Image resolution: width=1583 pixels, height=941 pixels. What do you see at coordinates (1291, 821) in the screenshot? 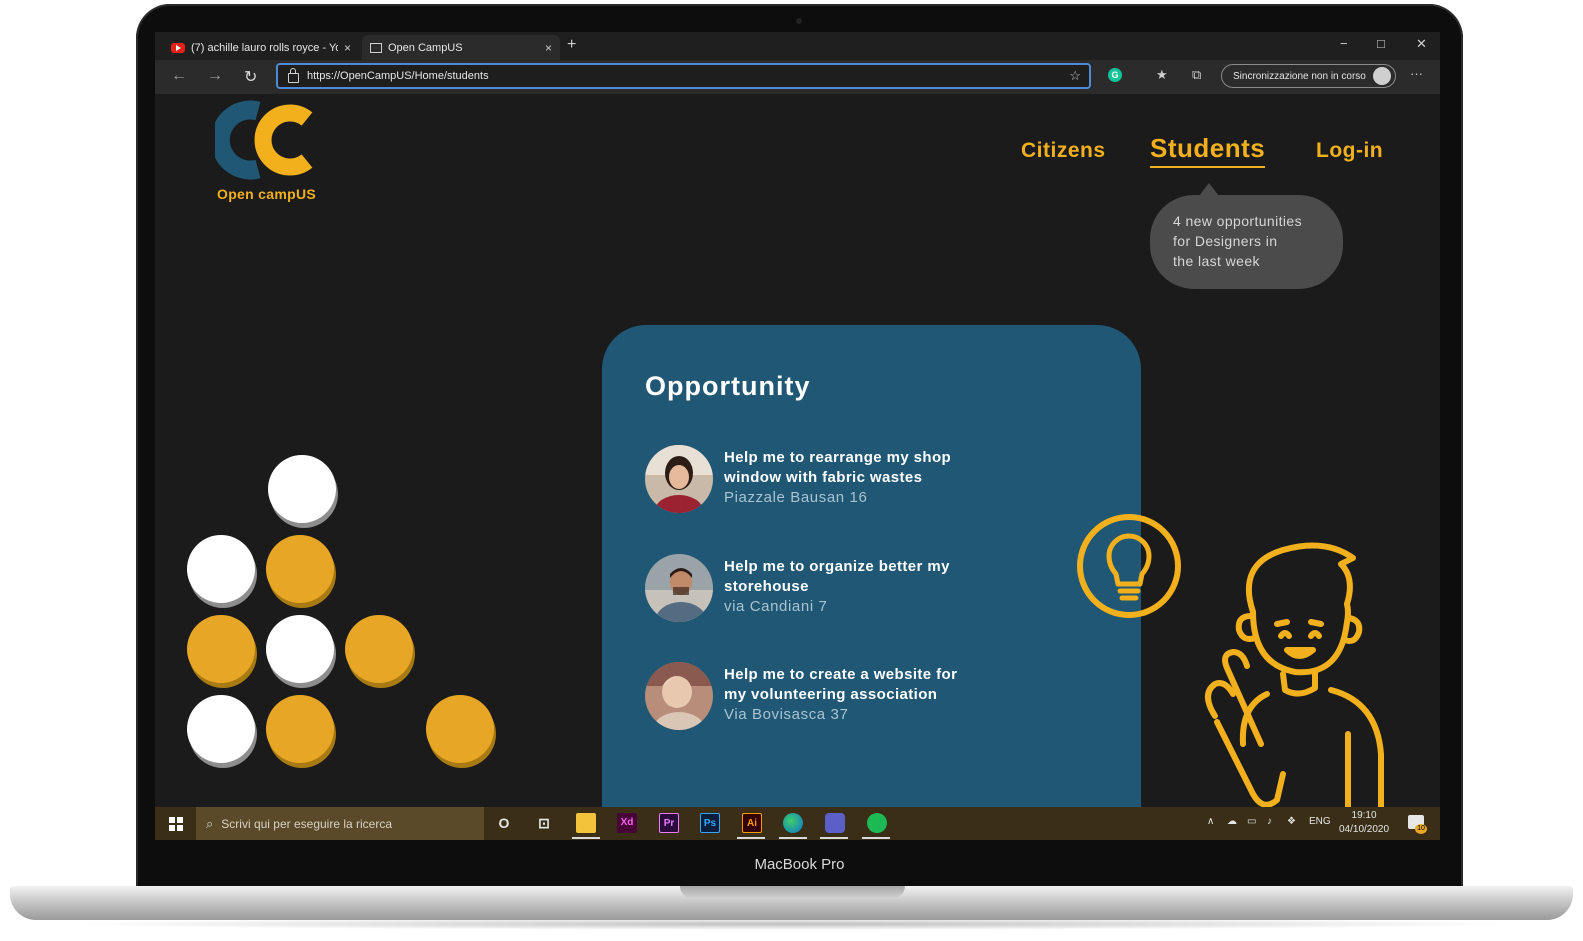
I see `dropbox-icon: ❖` at bounding box center [1291, 821].